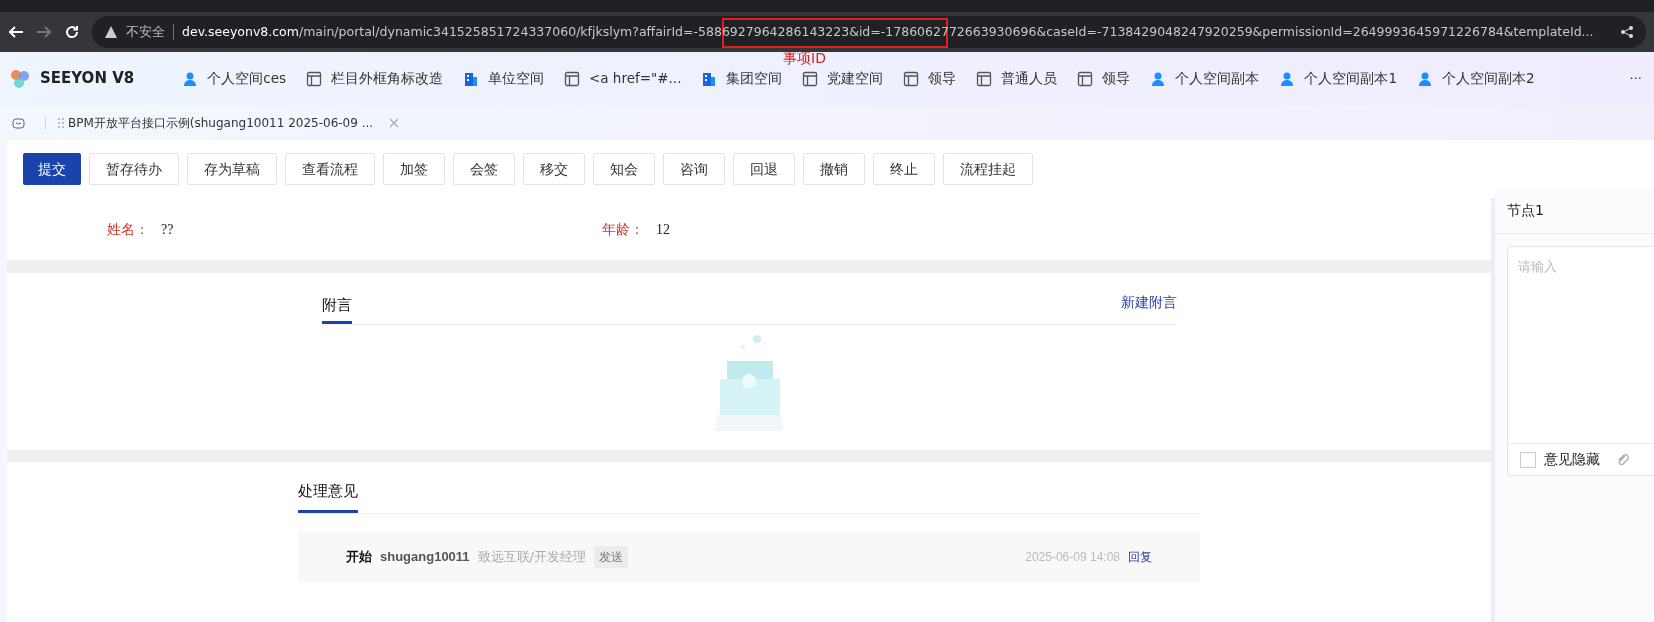 This screenshot has width=1654, height=622. What do you see at coordinates (1072, 557) in the screenshot?
I see `opinion-time: 2025-06-09 14:08` at bounding box center [1072, 557].